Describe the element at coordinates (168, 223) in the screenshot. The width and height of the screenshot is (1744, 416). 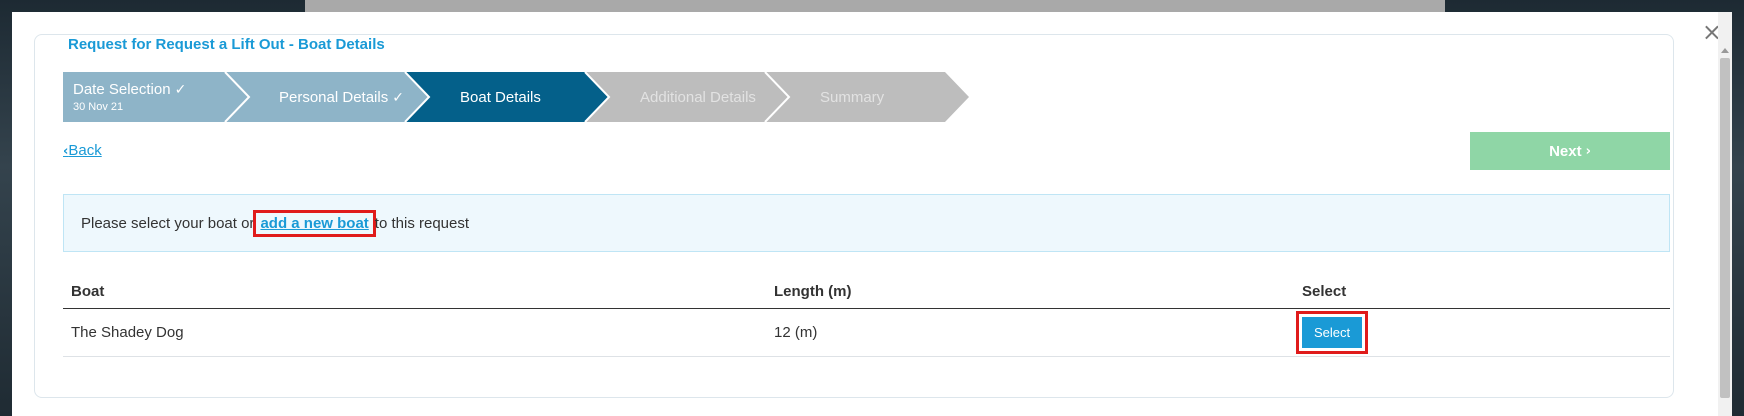
I see `info-text-before: Please select your boat or` at that location.